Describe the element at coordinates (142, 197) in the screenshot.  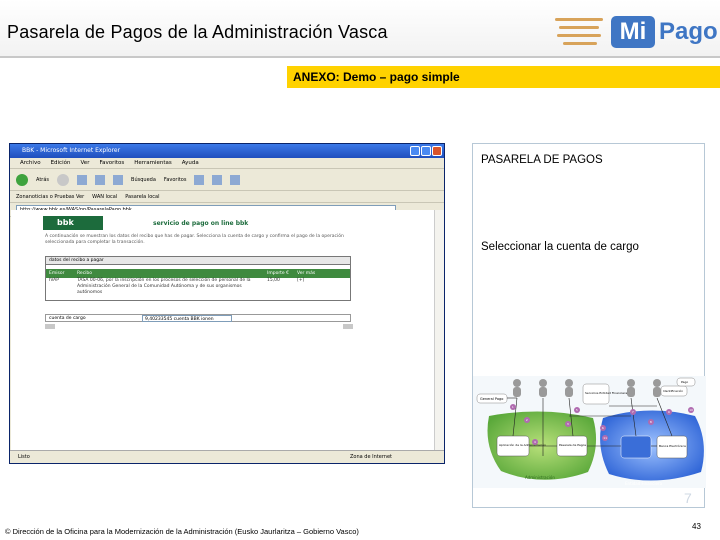
I see `link-item: Pasarela local` at that location.